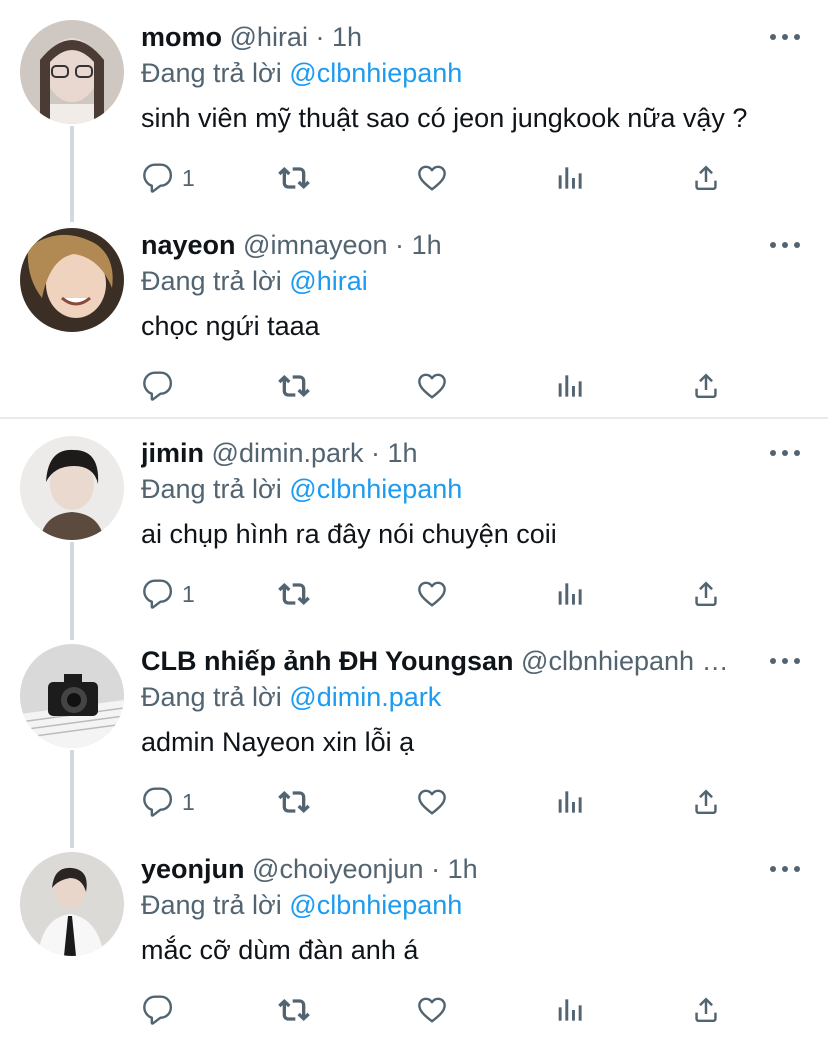 Image resolution: width=828 pixels, height=1039 pixels. Describe the element at coordinates (327, 661) in the screenshot. I see `display-name: CLB nhiếp ảnh ĐH Youngsan` at that location.